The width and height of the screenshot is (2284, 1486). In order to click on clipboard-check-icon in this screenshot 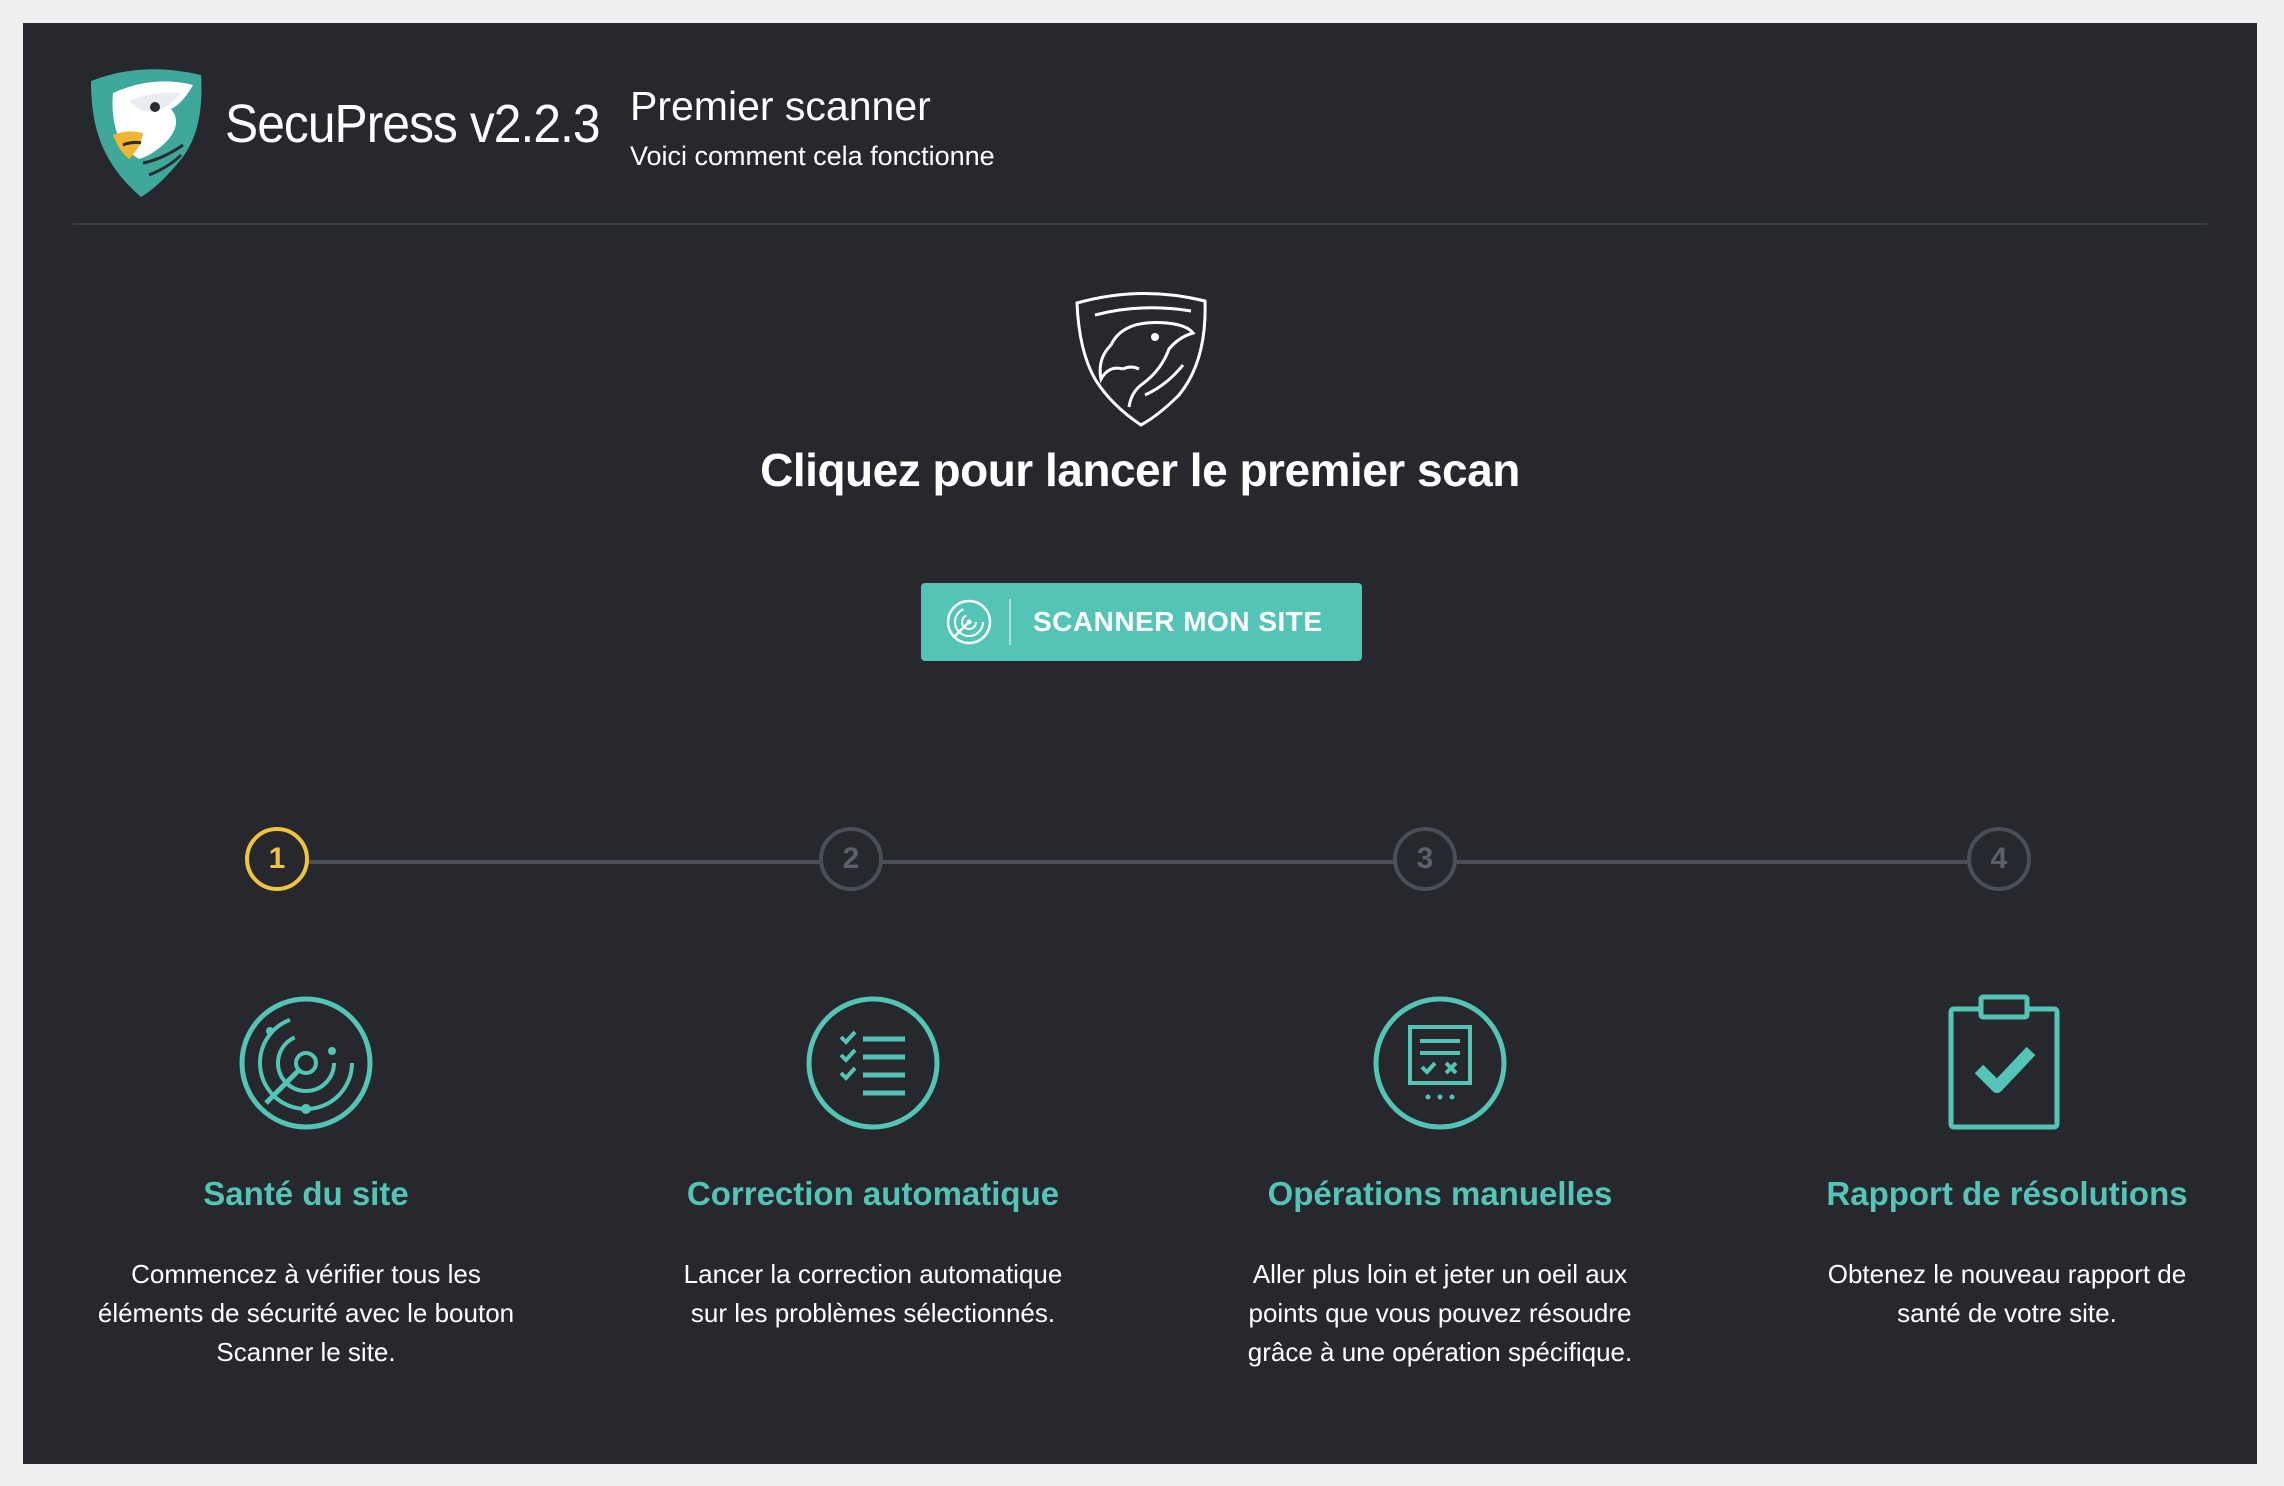, I will do `click(2004, 1062)`.